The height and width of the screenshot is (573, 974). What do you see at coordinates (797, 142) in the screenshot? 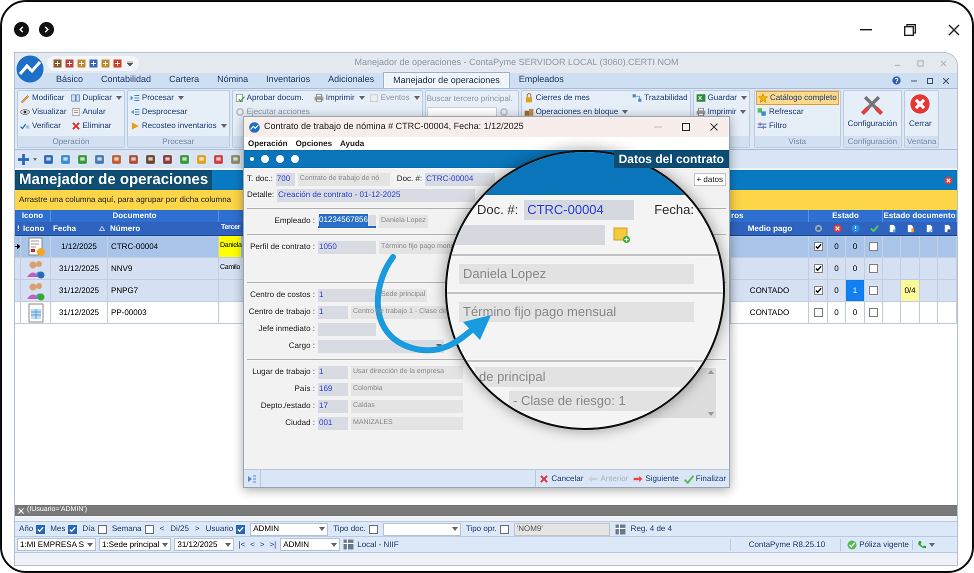
I see `group-label: Vista` at bounding box center [797, 142].